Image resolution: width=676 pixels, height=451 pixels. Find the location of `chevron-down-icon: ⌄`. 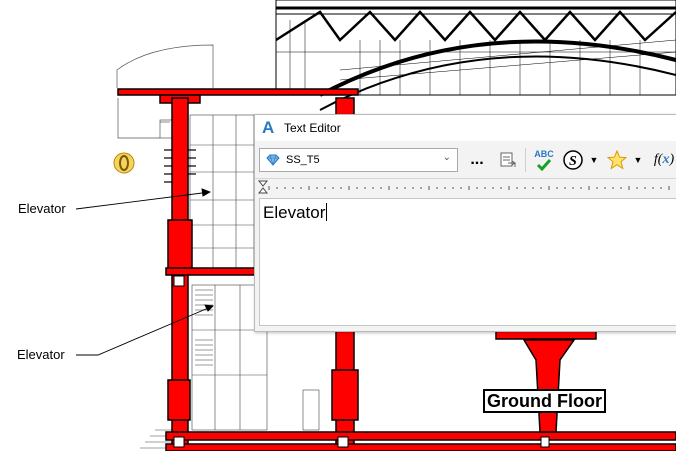

chevron-down-icon: ⌄ is located at coordinates (446, 157).